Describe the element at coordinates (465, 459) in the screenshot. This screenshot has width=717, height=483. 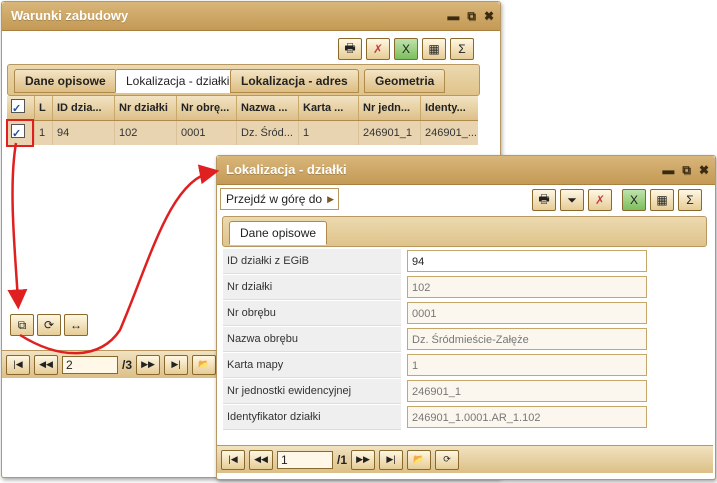
I see `detail-pager: |◀ ◀◀ 1 /1 ▶▶ ▶| 📂 ⟳` at that location.